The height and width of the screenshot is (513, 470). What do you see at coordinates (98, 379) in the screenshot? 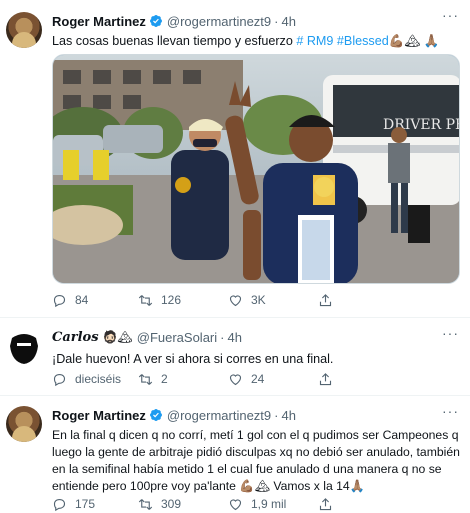
I see `reply-count: dieciséis` at bounding box center [98, 379].